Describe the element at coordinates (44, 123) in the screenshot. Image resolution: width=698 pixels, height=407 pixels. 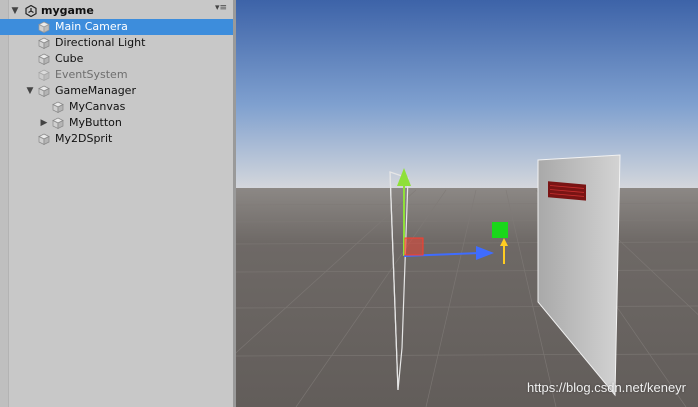
I see `collapse-arrow-icon: ▶` at that location.